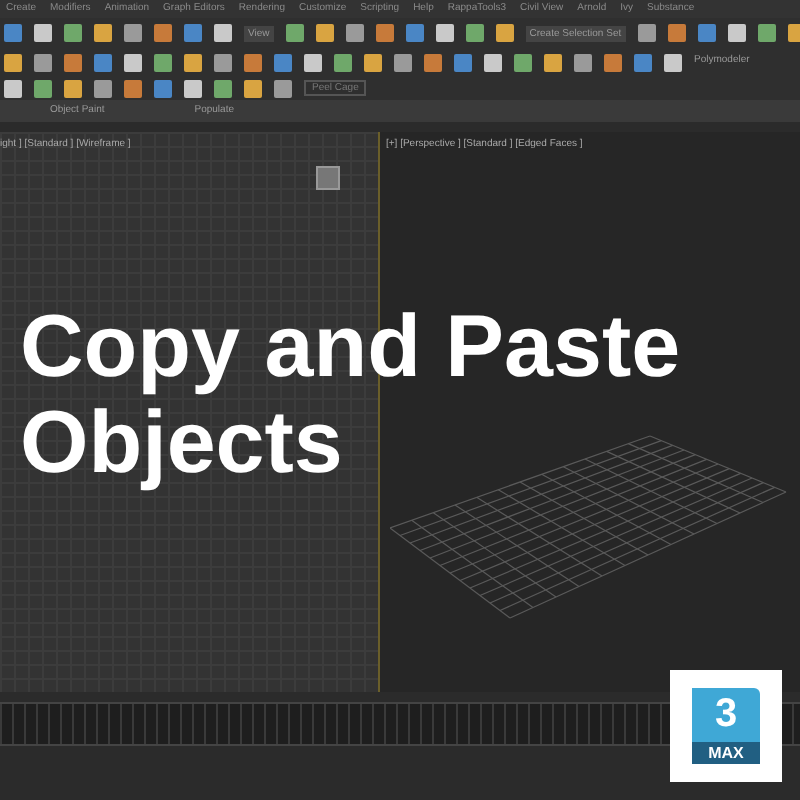 The height and width of the screenshot is (800, 800). I want to click on logo-word: MAX, so click(726, 753).